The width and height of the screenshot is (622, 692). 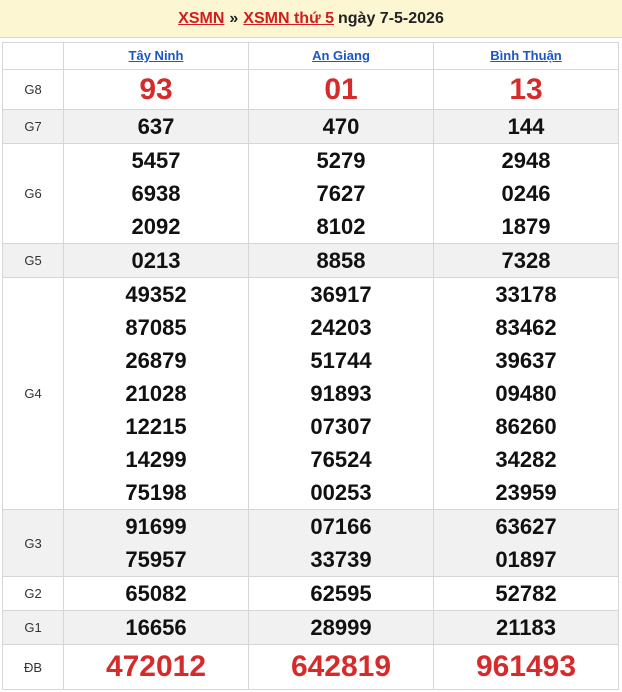 I want to click on result-number: 144, so click(x=526, y=126).